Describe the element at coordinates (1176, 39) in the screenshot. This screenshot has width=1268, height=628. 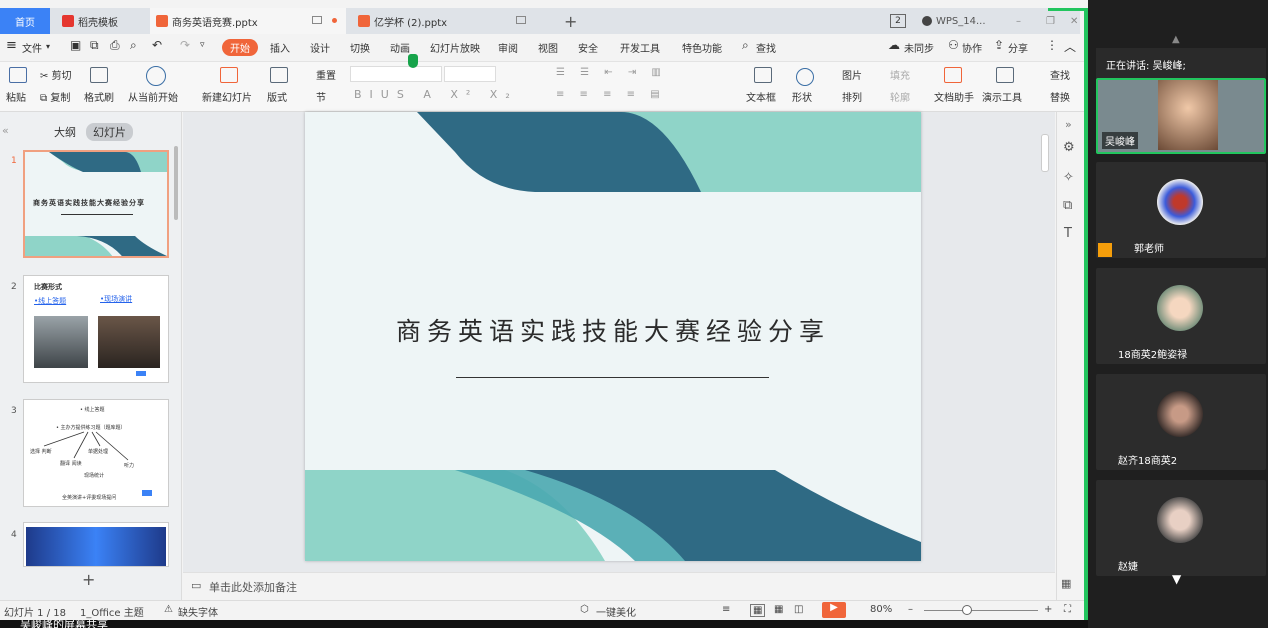
I see `scroll-up-icon: ▲` at that location.